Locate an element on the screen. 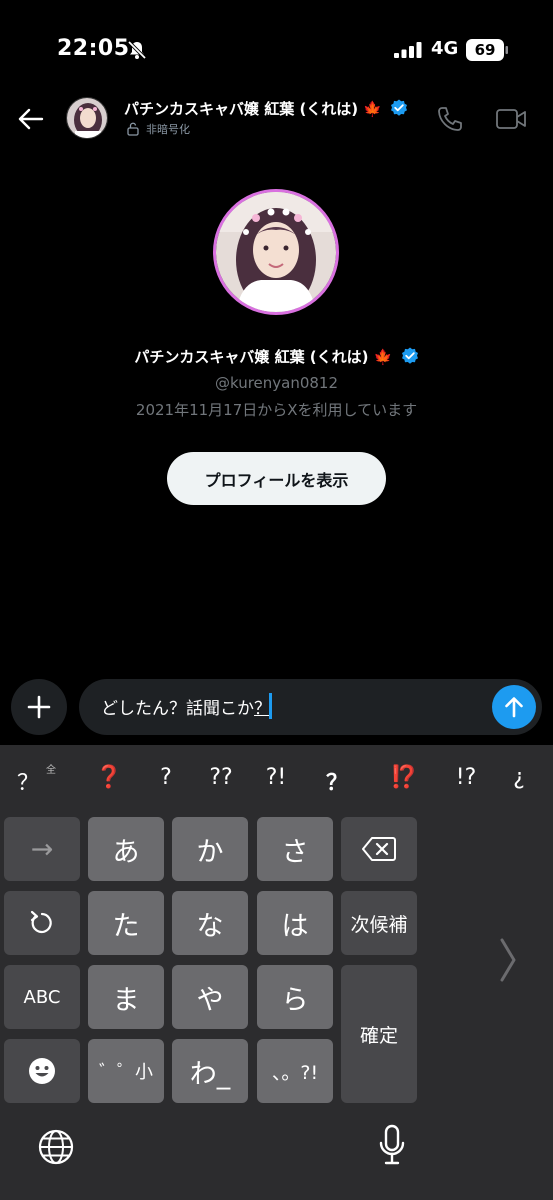  key-ha: は is located at coordinates (295, 923).